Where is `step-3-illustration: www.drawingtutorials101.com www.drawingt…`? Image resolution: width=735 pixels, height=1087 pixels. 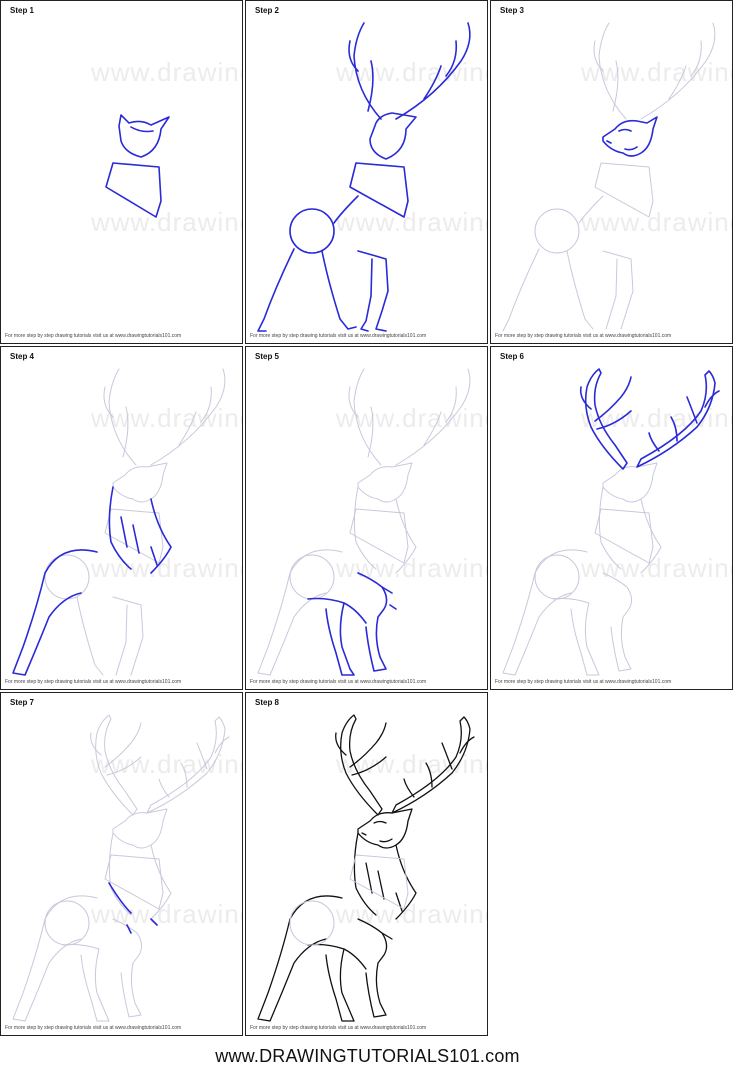 step-3-illustration: www.drawingtutorials101.com www.drawingt… is located at coordinates (617, 177).